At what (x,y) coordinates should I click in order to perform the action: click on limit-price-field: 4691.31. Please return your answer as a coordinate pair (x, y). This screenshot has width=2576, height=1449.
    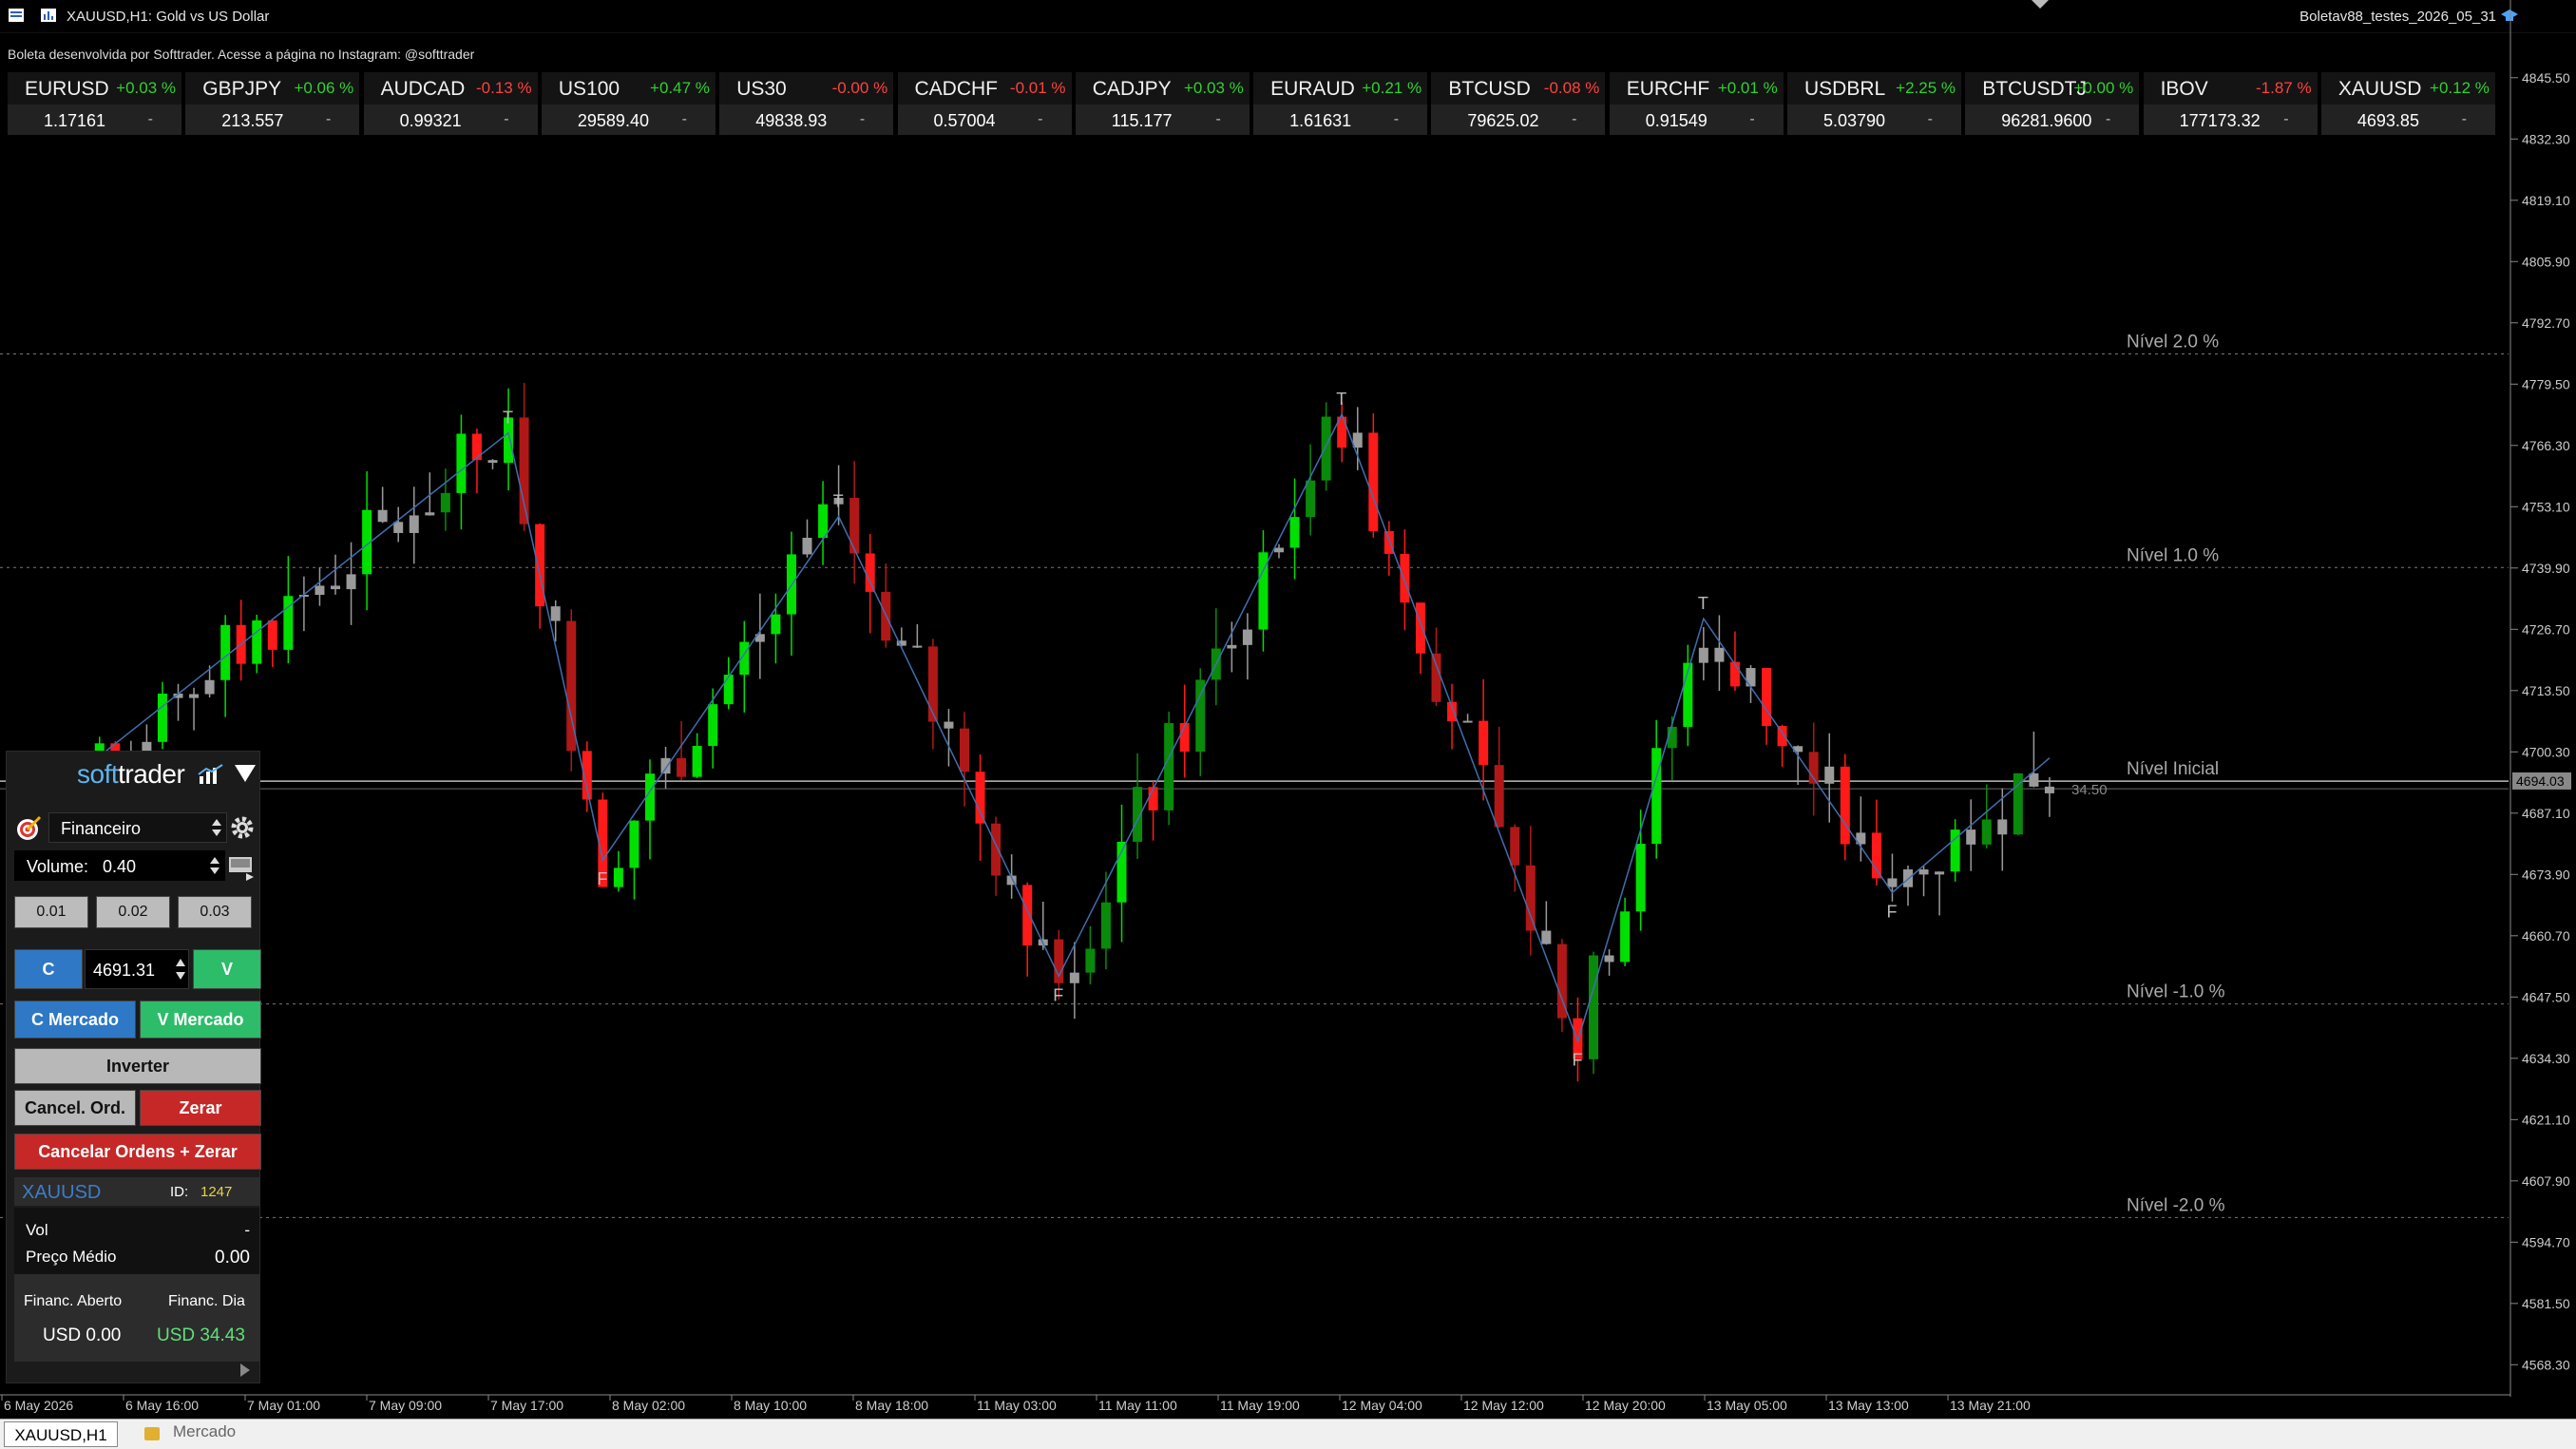
    Looking at the image, I should click on (137, 969).